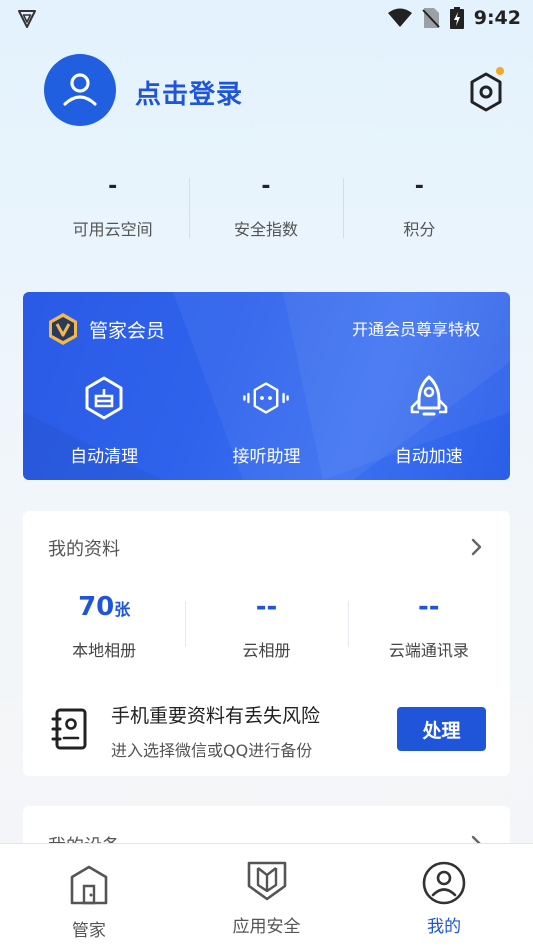  I want to click on nav-label: 管家, so click(88, 931).